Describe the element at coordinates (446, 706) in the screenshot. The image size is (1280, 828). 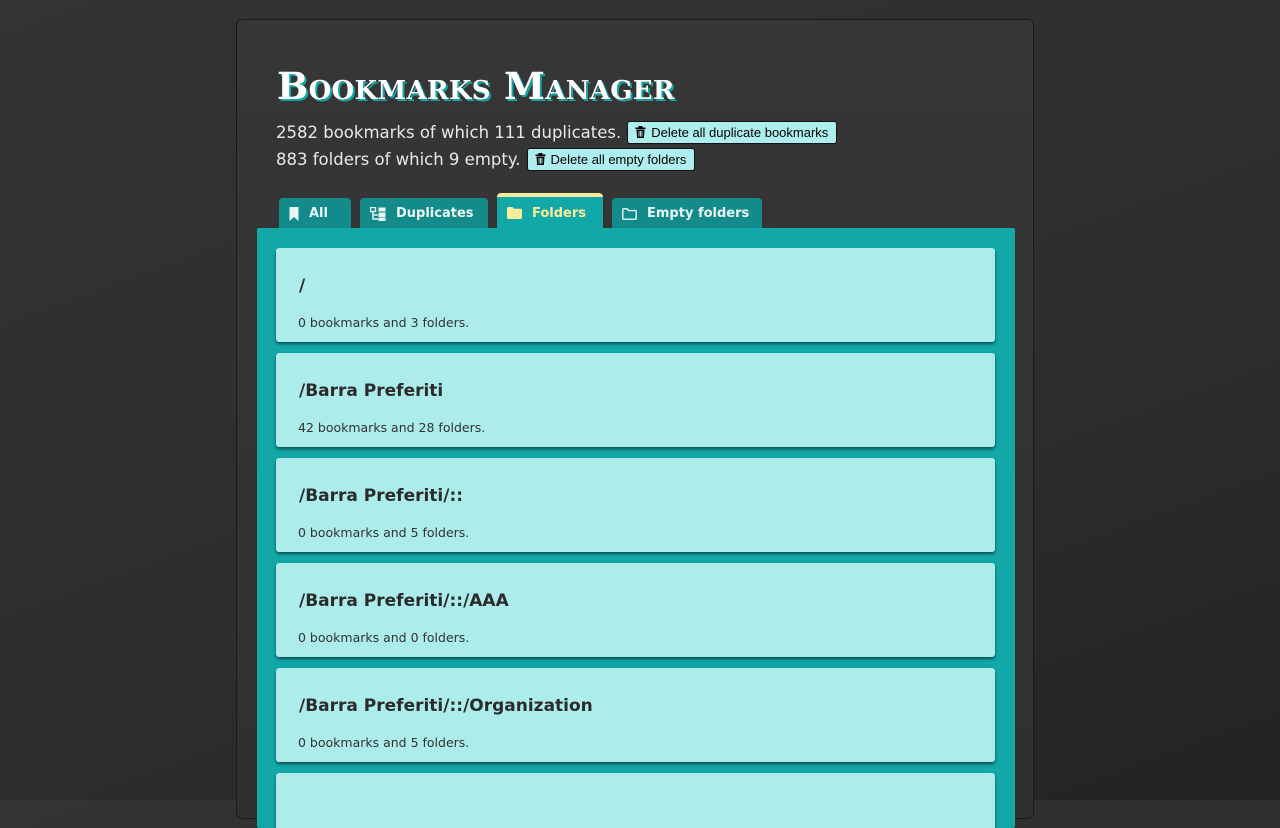
I see `folder-path: /Barra Preferiti/::/Organization` at that location.